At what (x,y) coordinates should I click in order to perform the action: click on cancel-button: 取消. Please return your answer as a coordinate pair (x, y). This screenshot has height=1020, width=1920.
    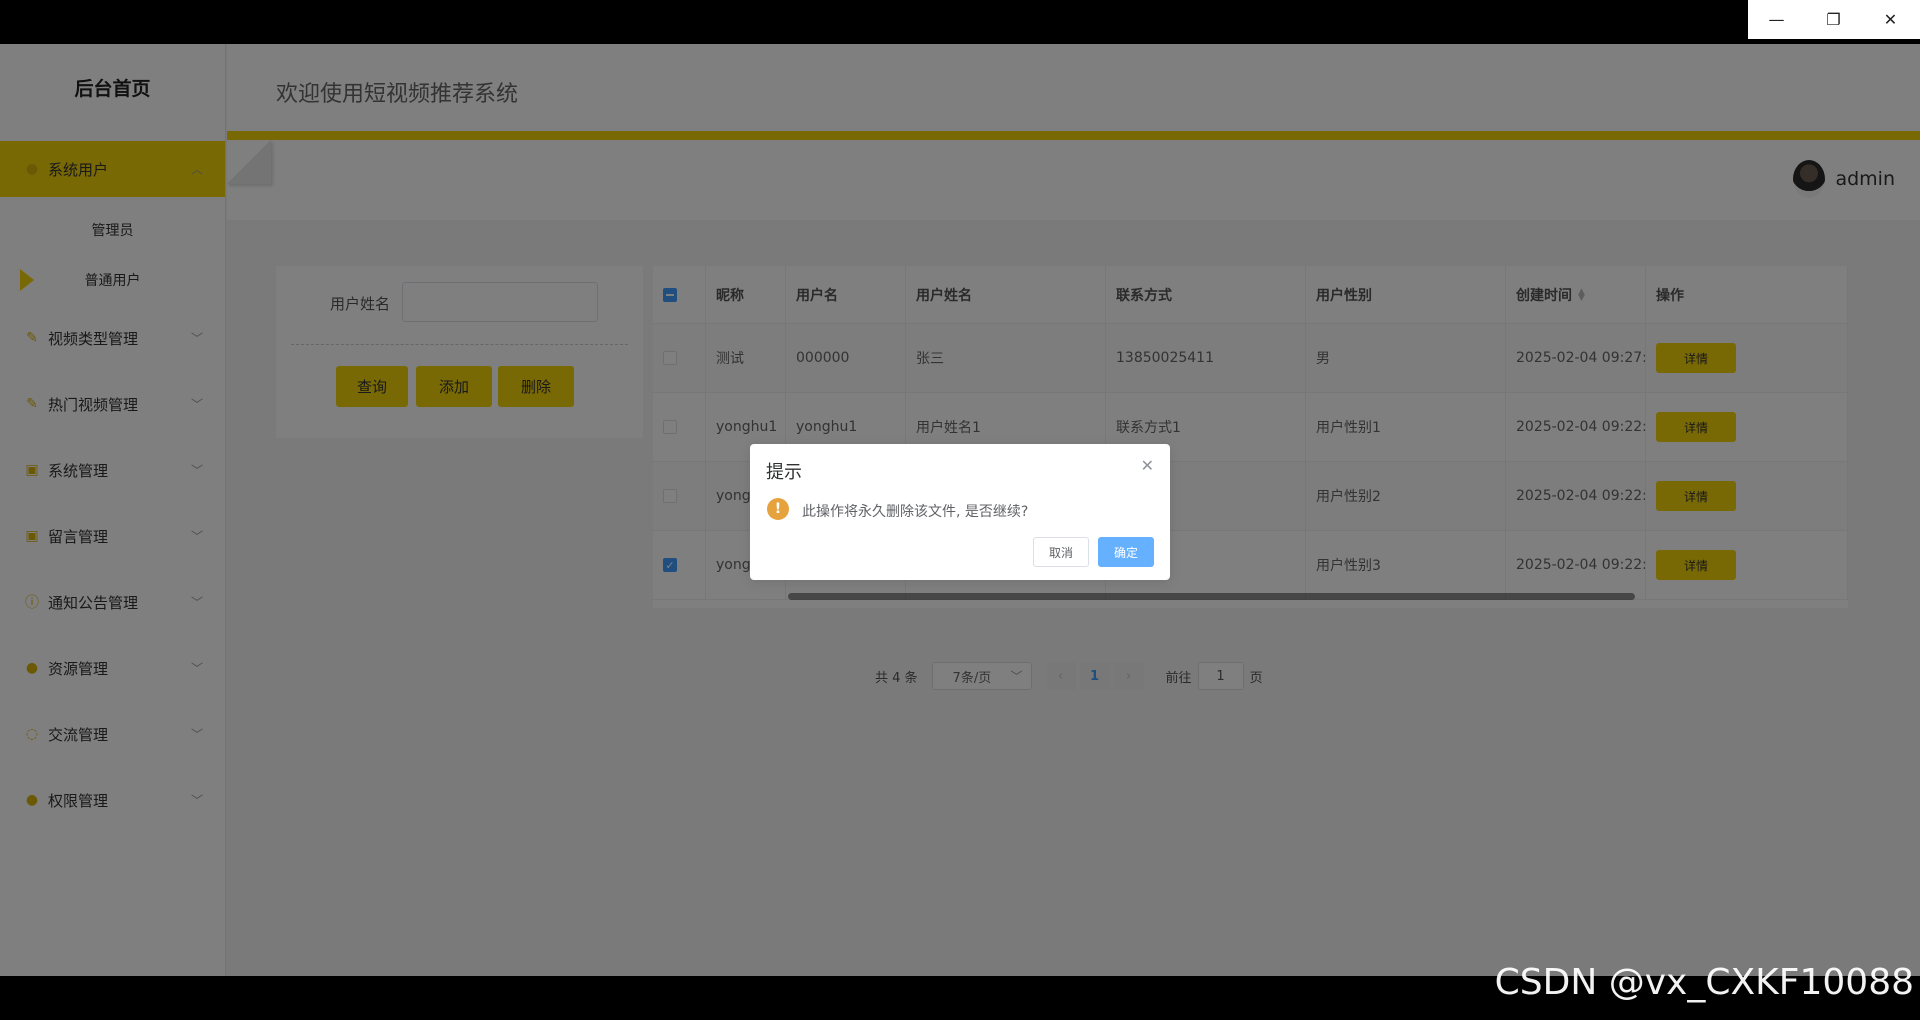
    Looking at the image, I should click on (1061, 552).